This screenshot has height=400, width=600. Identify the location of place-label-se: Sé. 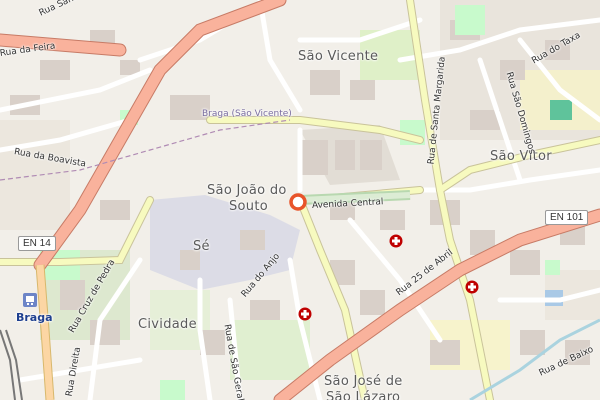
(201, 246).